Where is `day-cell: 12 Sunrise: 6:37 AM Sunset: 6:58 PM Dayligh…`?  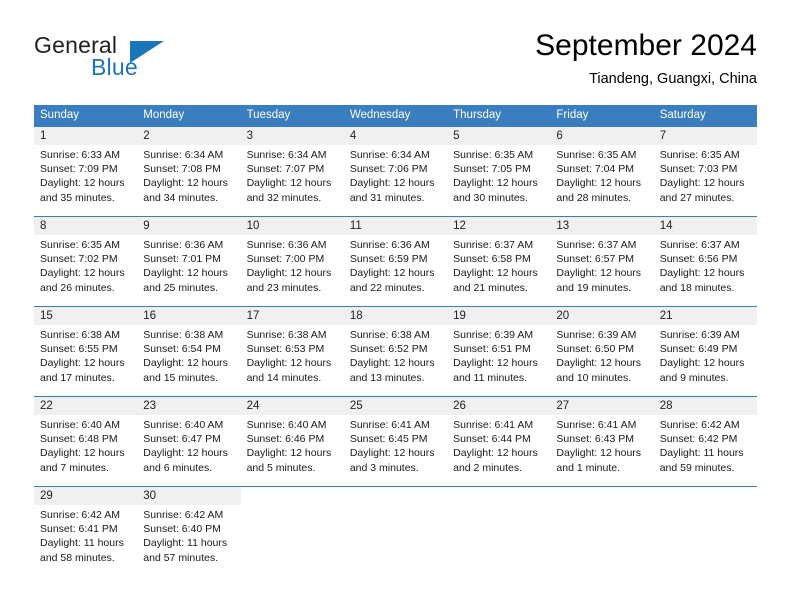
day-cell: 12 Sunrise: 6:37 AM Sunset: 6:58 PM Dayligh… is located at coordinates (499, 261).